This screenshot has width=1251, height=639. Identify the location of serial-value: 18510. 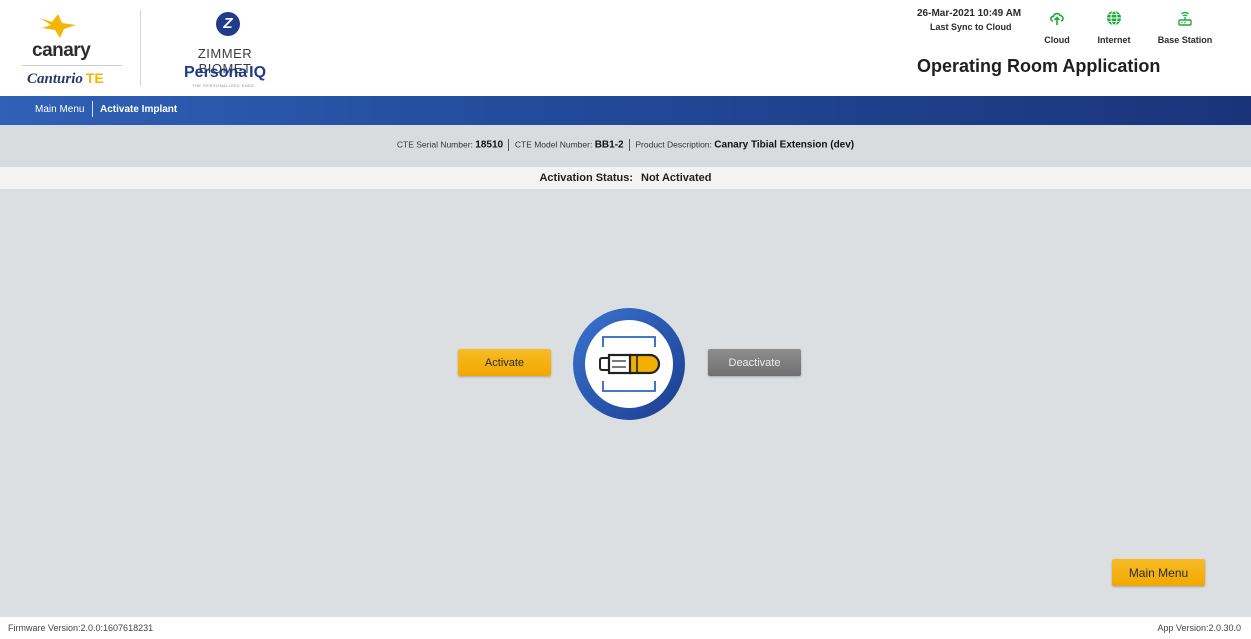
(489, 145).